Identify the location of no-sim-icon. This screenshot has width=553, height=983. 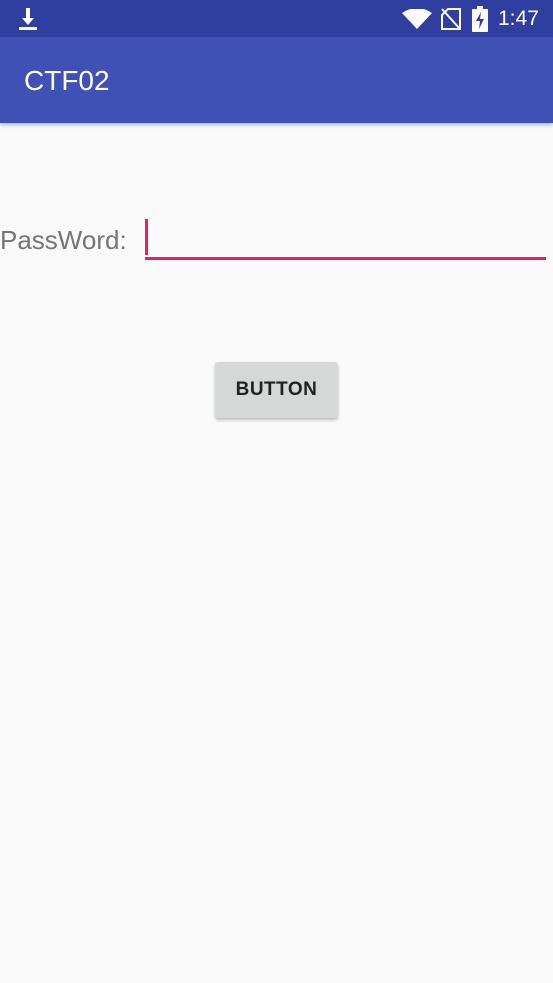
(451, 19).